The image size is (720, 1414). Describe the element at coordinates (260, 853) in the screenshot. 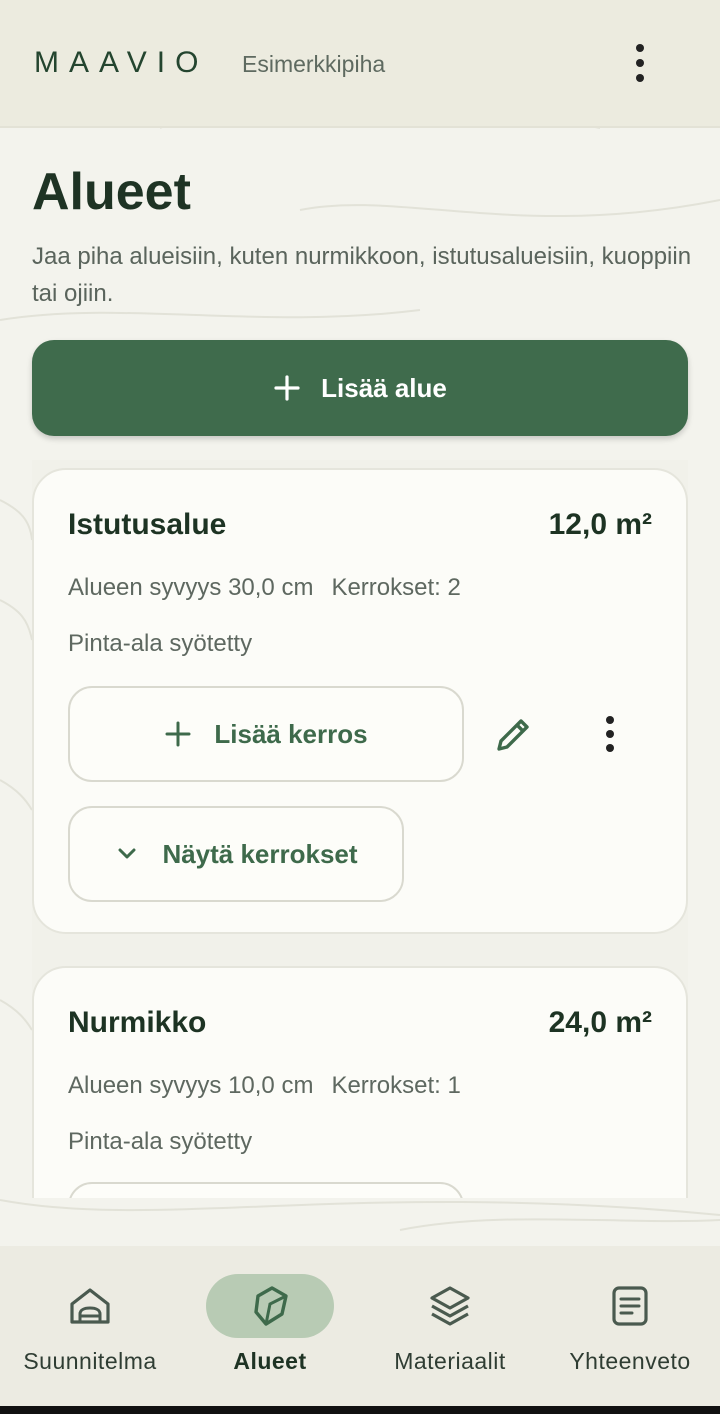

I see `show-layers-label: Näytä kerrokset` at that location.